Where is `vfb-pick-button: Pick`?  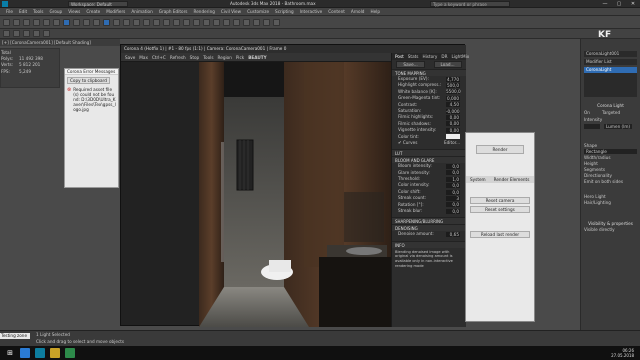
vfb-pick-button: Pick is located at coordinates (240, 57).